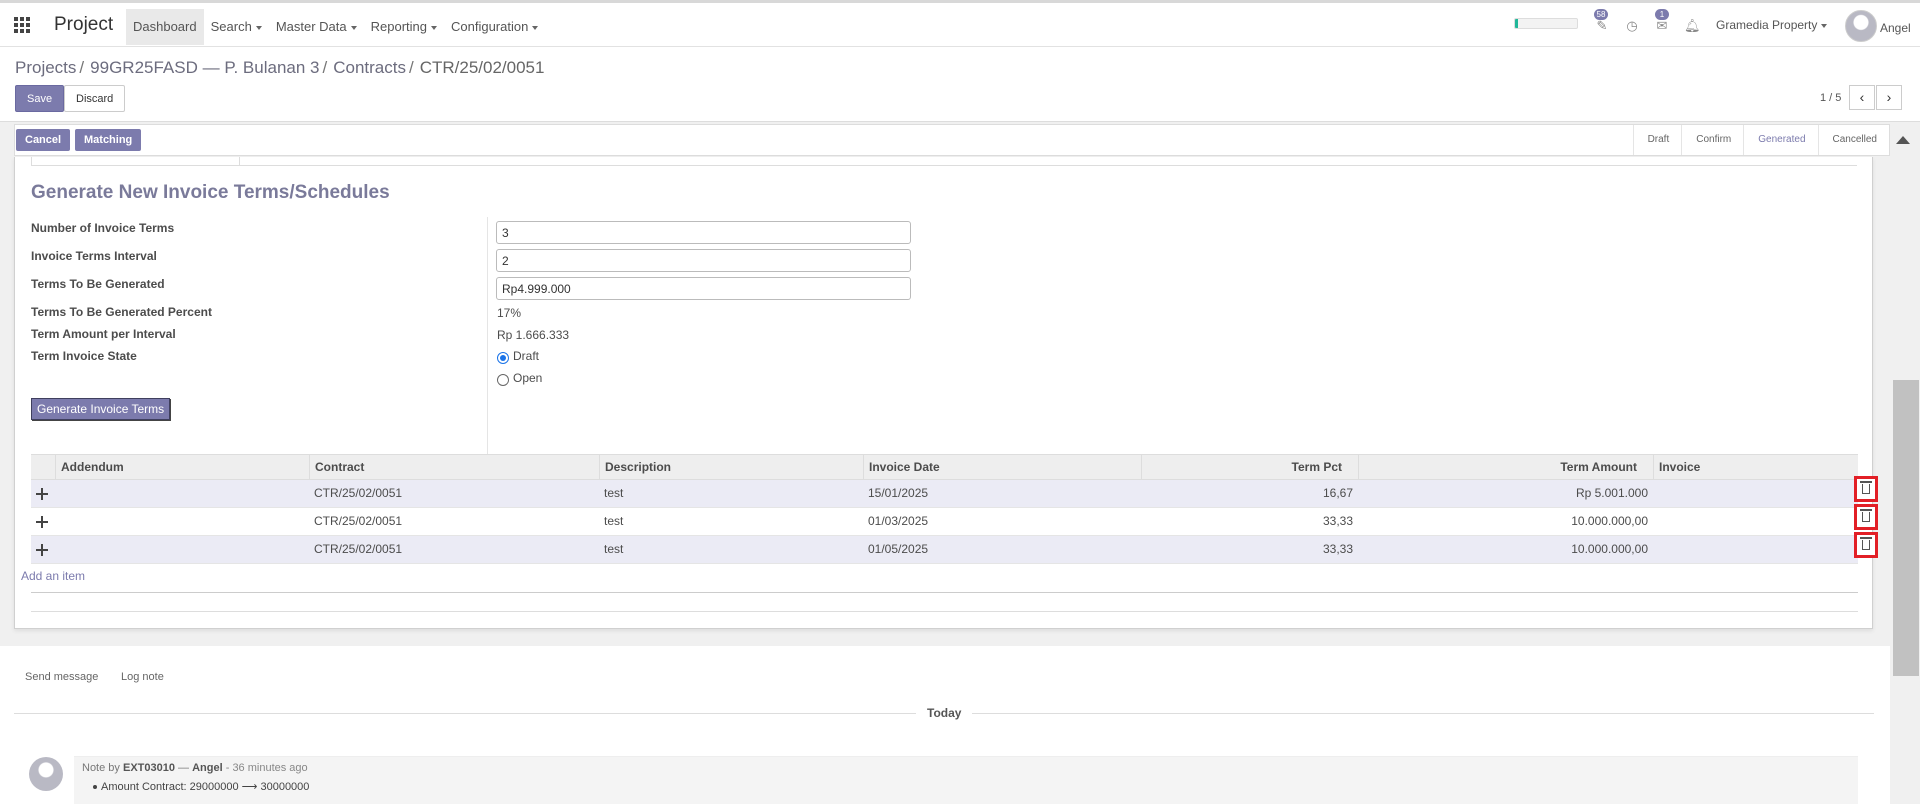 This screenshot has height=804, width=1920. What do you see at coordinates (45, 68) in the screenshot?
I see `breadcrumb-projects: Projects` at bounding box center [45, 68].